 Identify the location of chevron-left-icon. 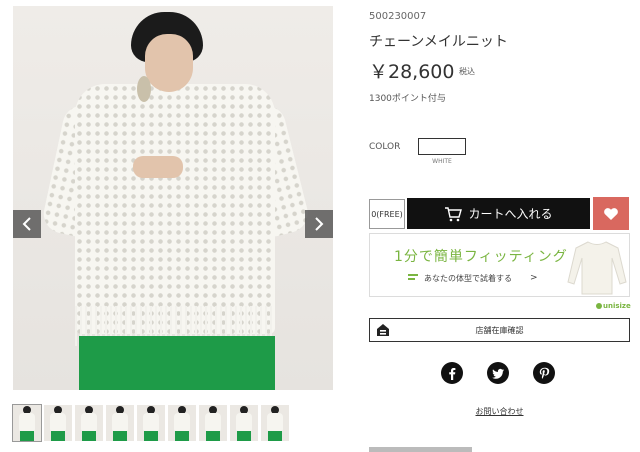
(26, 224).